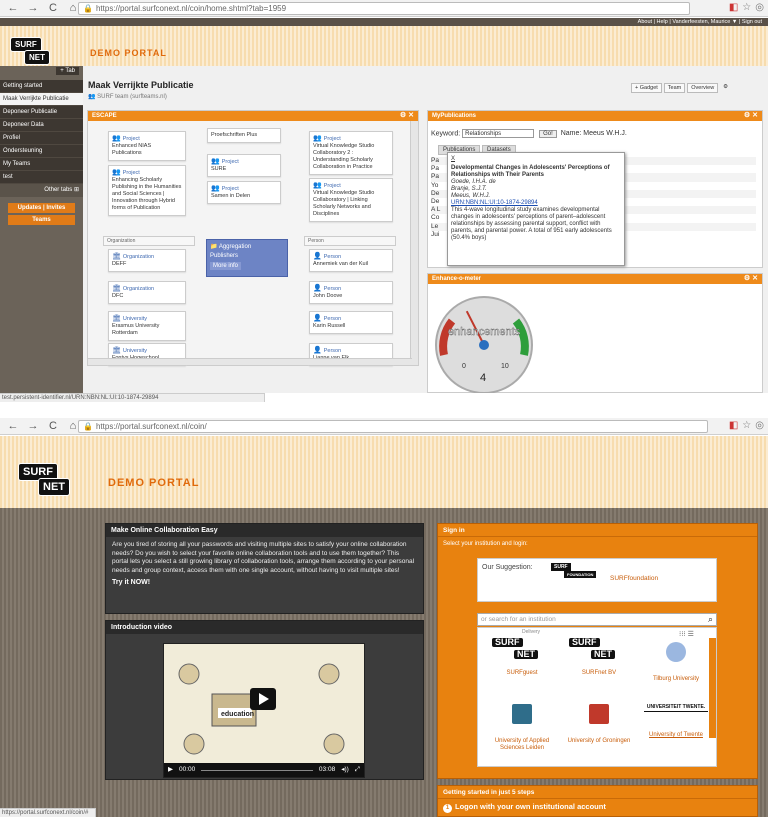 The height and width of the screenshot is (818, 768). What do you see at coordinates (118, 296) in the screenshot?
I see `card-name: DFC` at bounding box center [118, 296].